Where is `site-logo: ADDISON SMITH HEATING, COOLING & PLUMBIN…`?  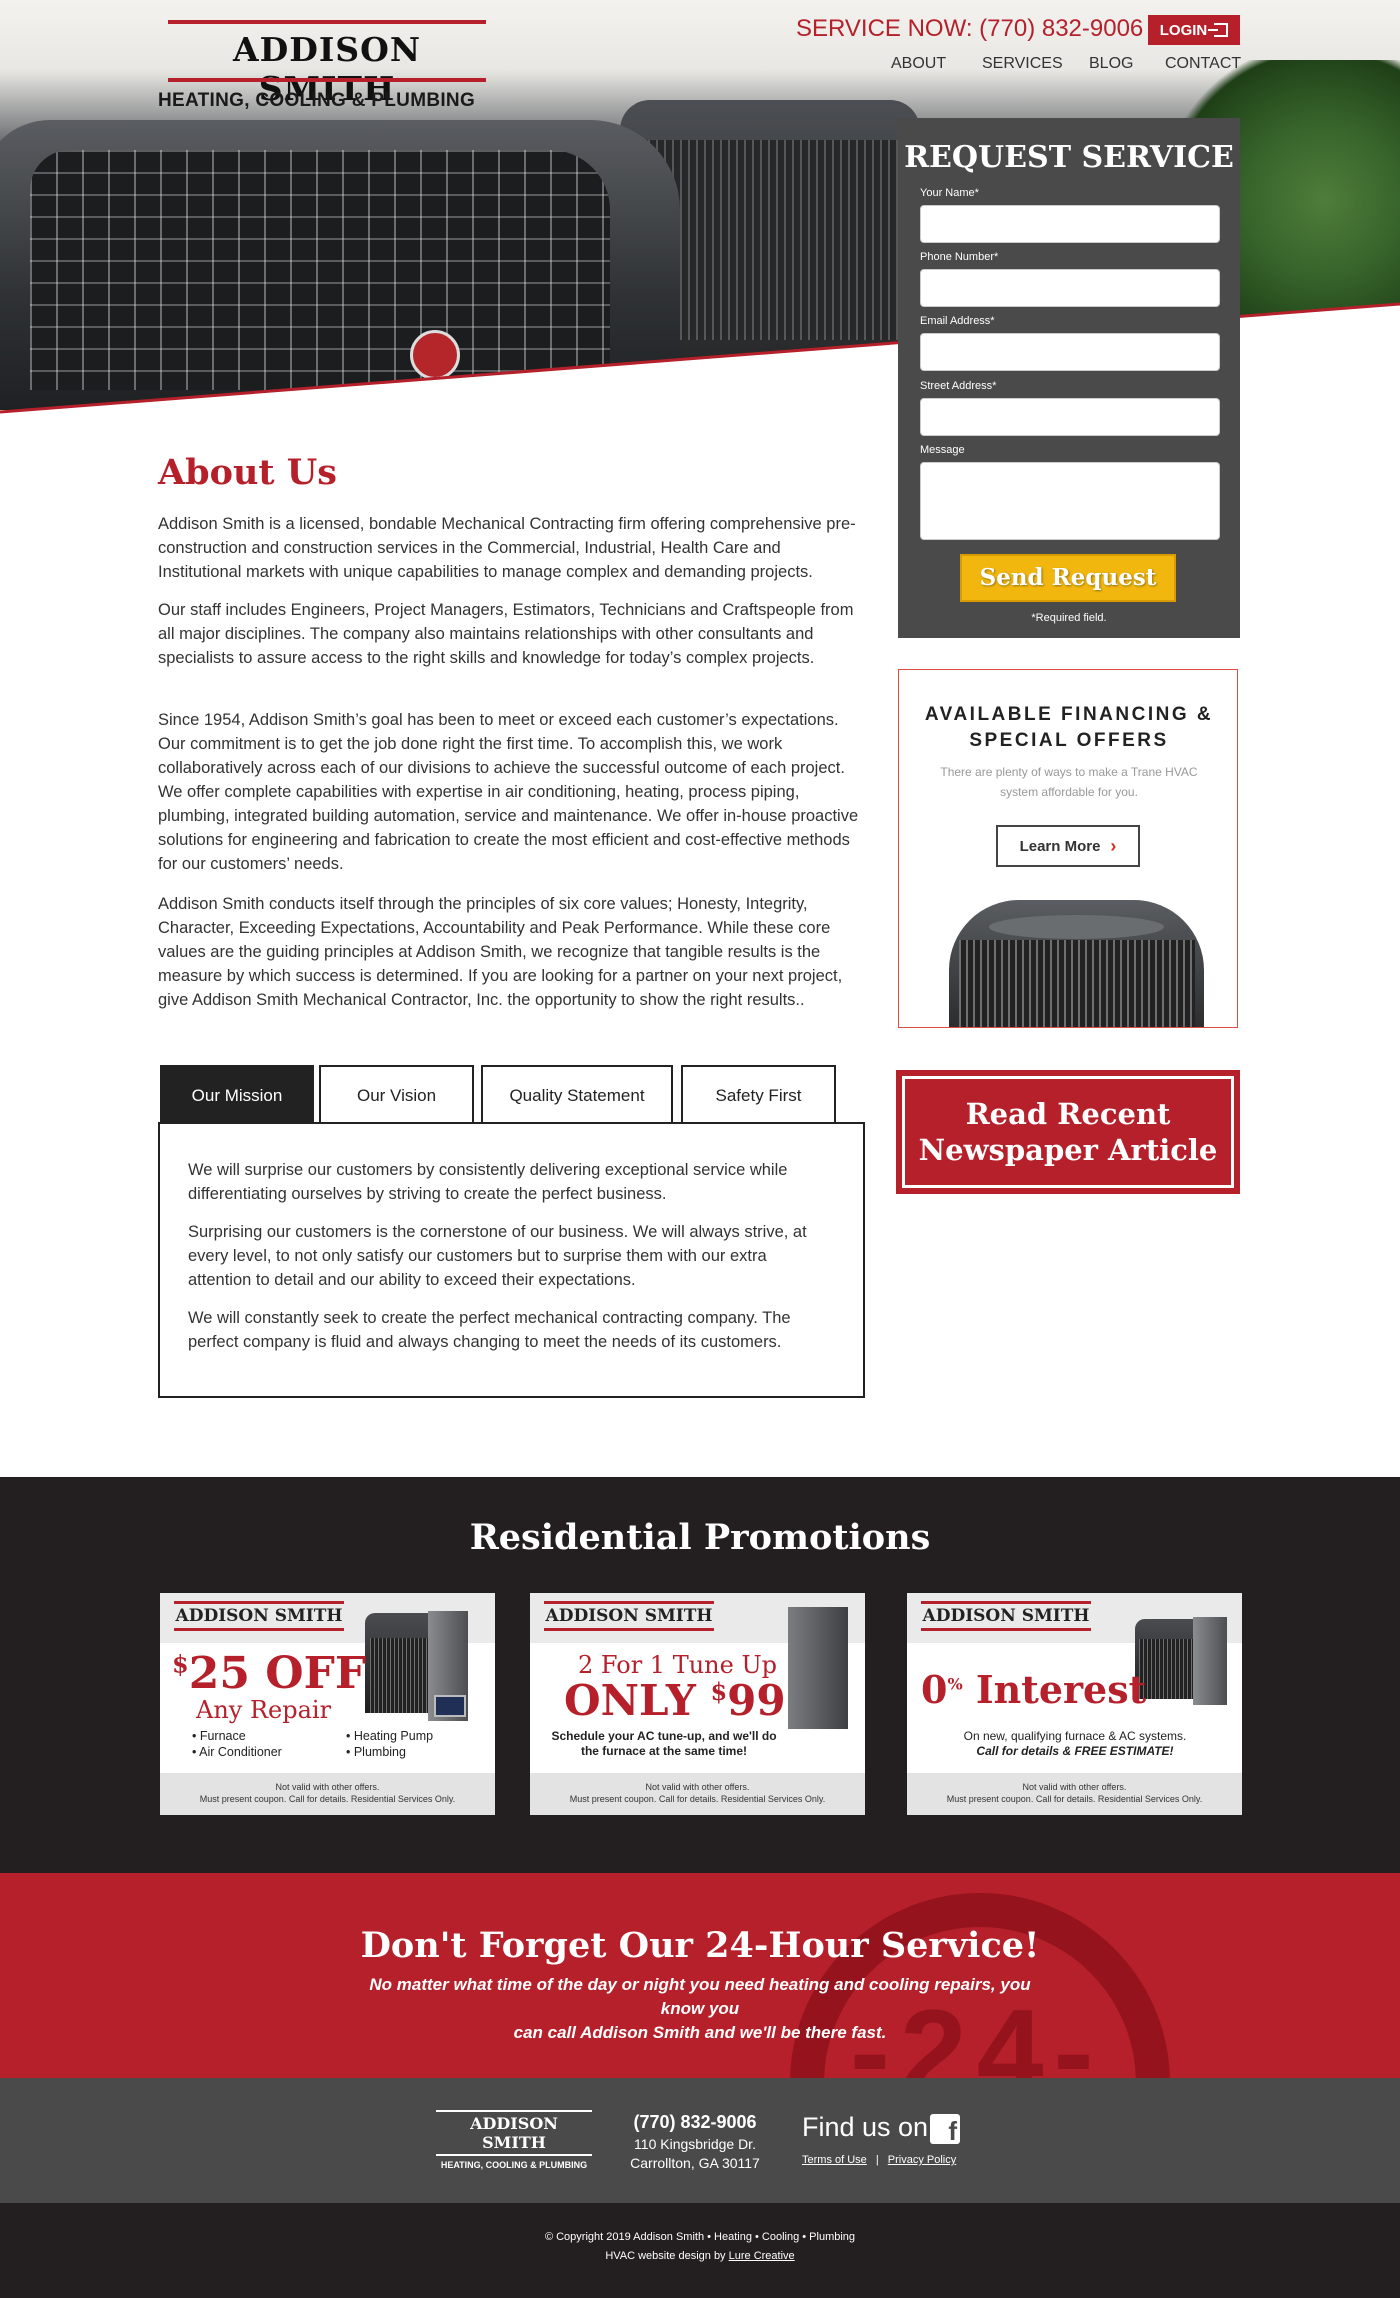
site-logo: ADDISON SMITH HEATING, COOLING & PLUMBIN… is located at coordinates (328, 65).